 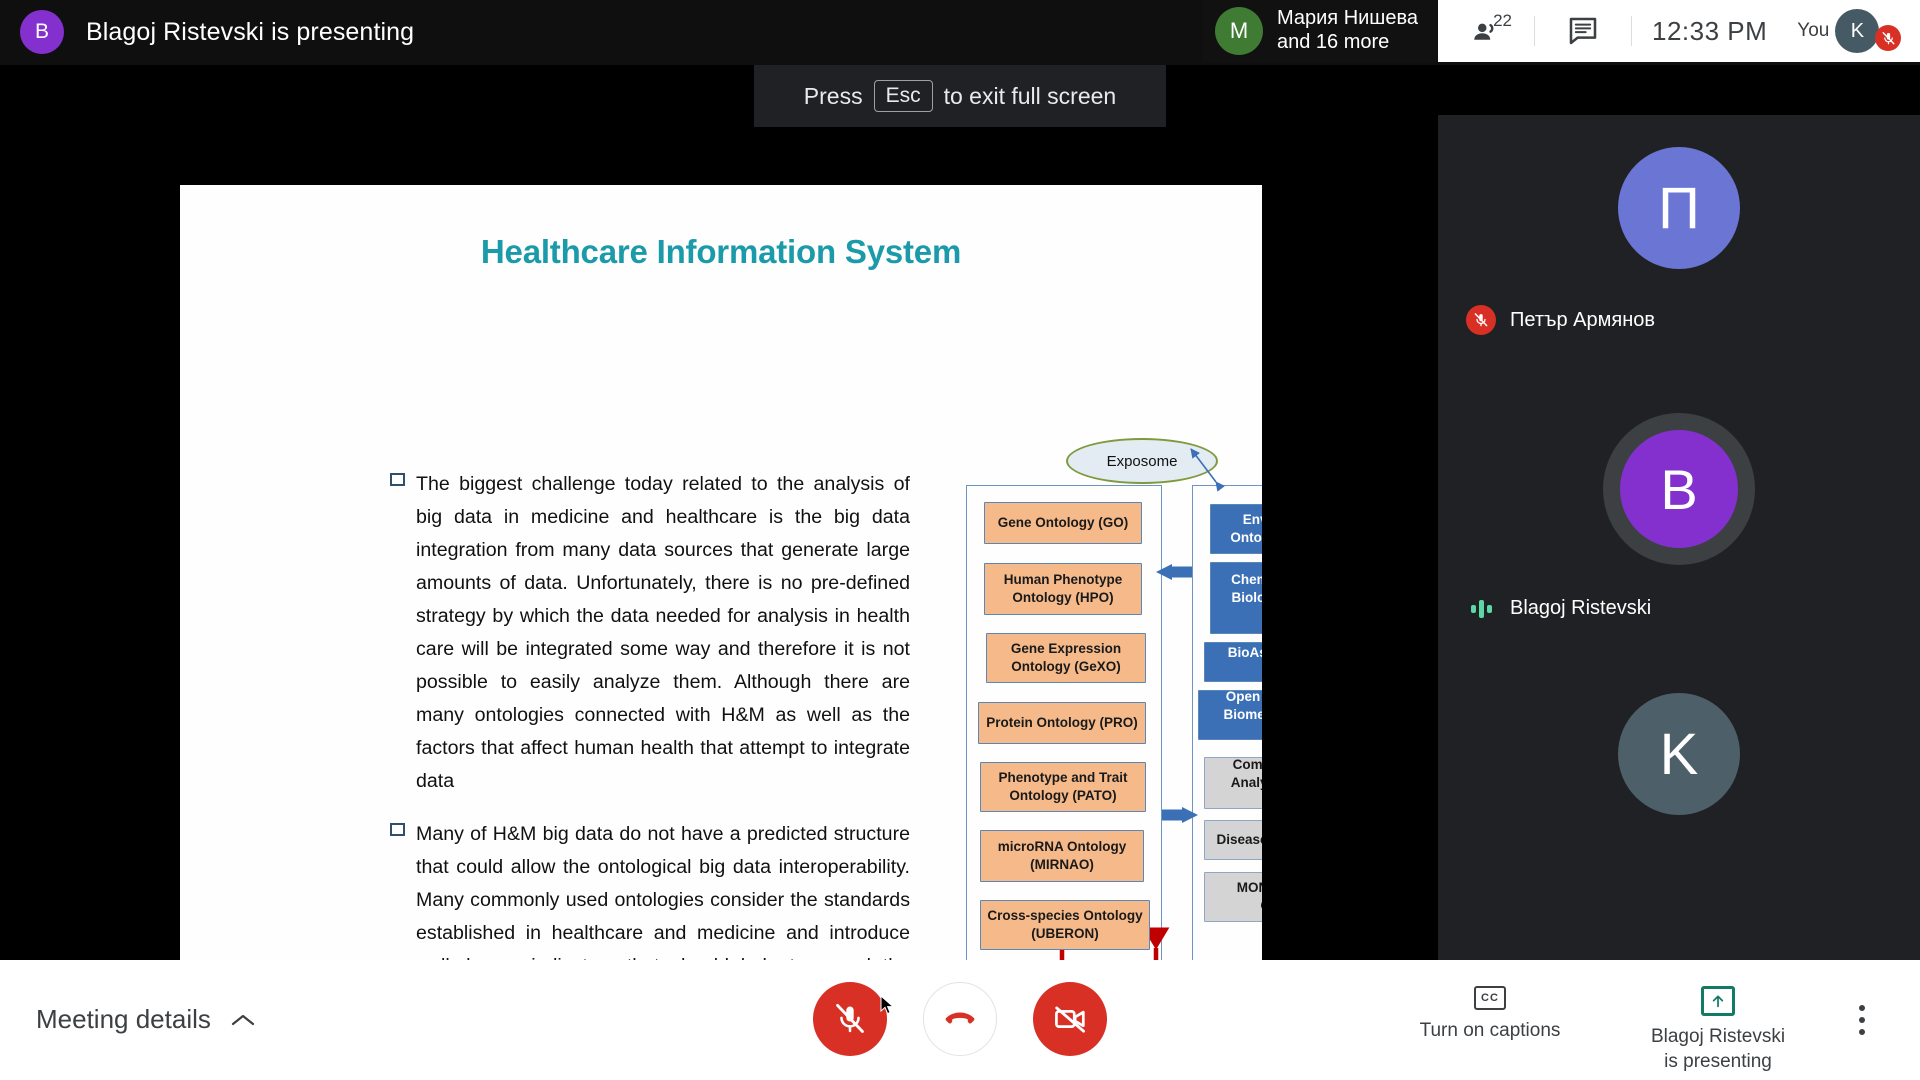 I want to click on participant-count: 22, so click(x=1502, y=20).